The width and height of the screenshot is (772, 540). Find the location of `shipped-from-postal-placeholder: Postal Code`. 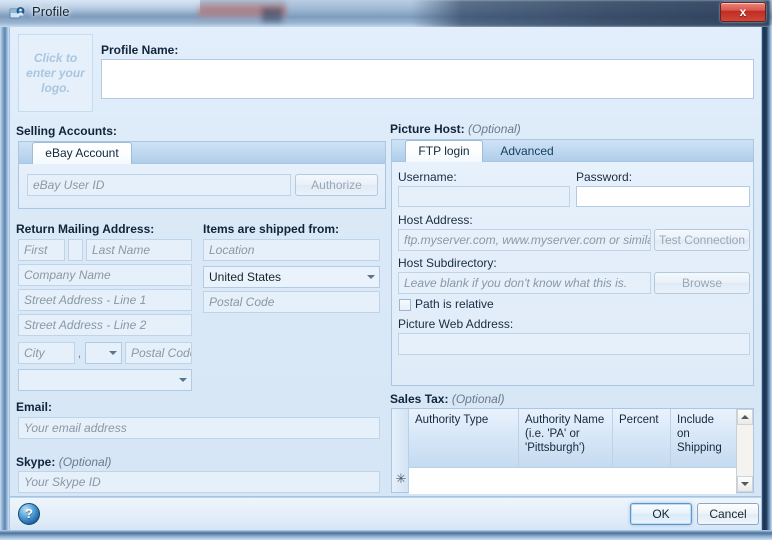

shipped-from-postal-placeholder: Postal Code is located at coordinates (242, 302).